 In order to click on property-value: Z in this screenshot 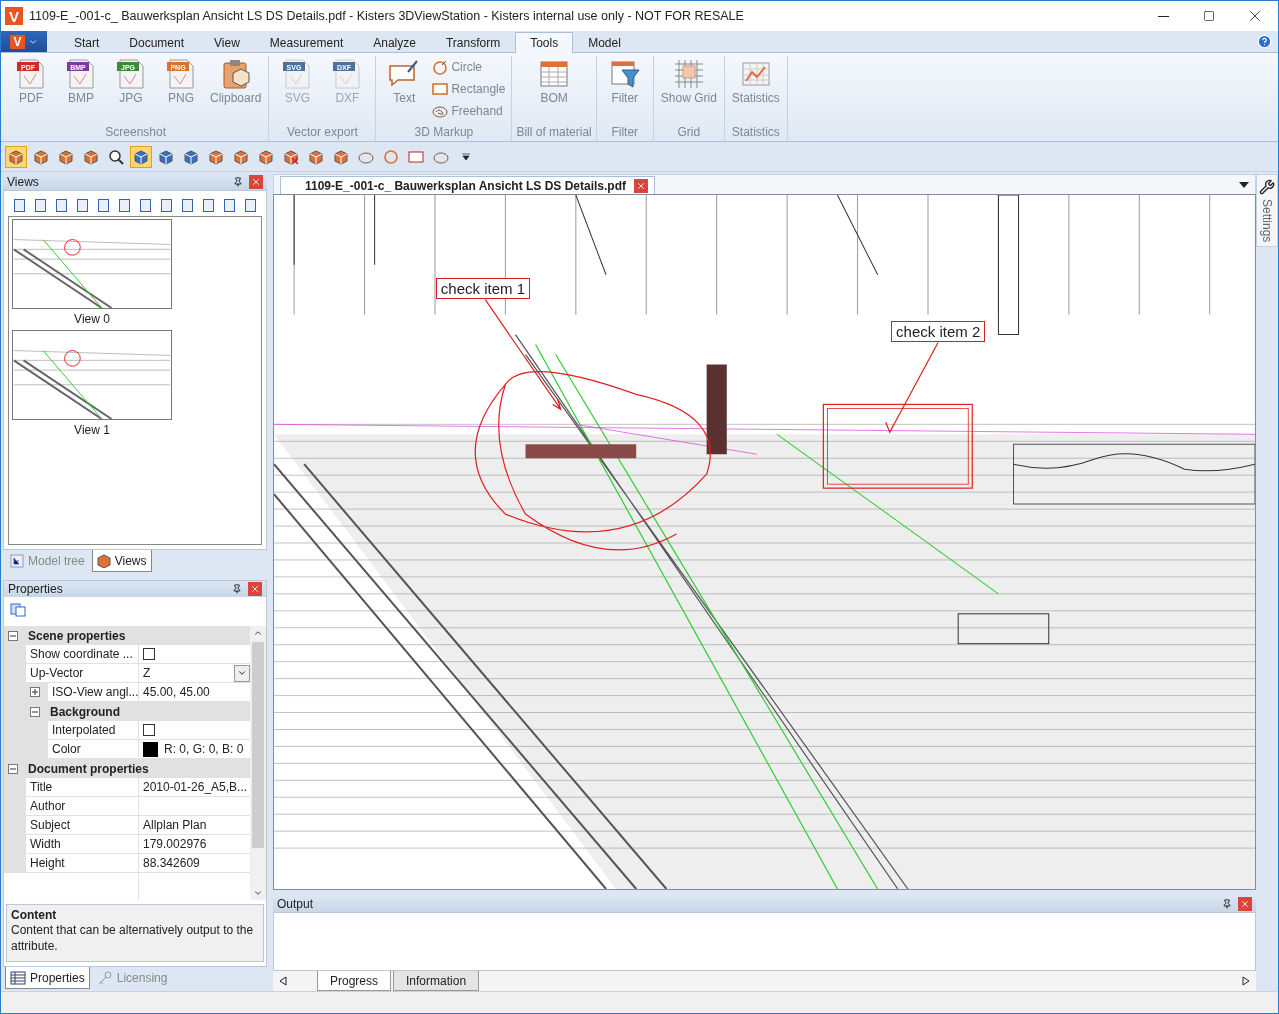, I will do `click(194, 673)`.